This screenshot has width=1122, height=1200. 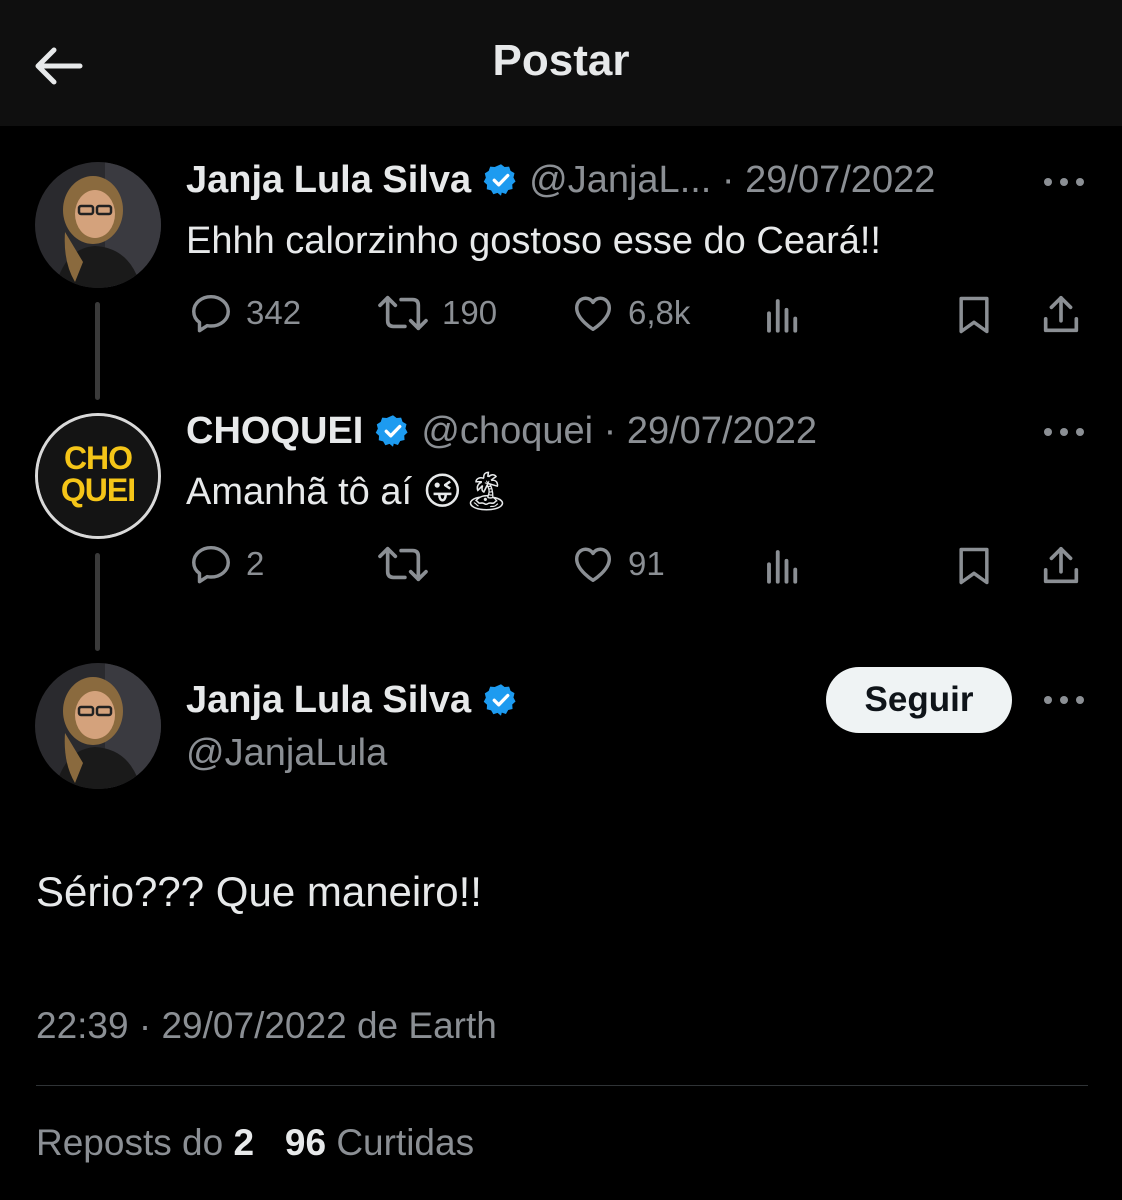 What do you see at coordinates (286, 753) in the screenshot?
I see `author-handle: @JanjaLula` at bounding box center [286, 753].